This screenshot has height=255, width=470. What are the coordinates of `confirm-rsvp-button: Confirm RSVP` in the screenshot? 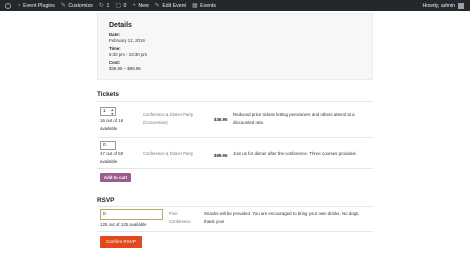 It's located at (121, 242).